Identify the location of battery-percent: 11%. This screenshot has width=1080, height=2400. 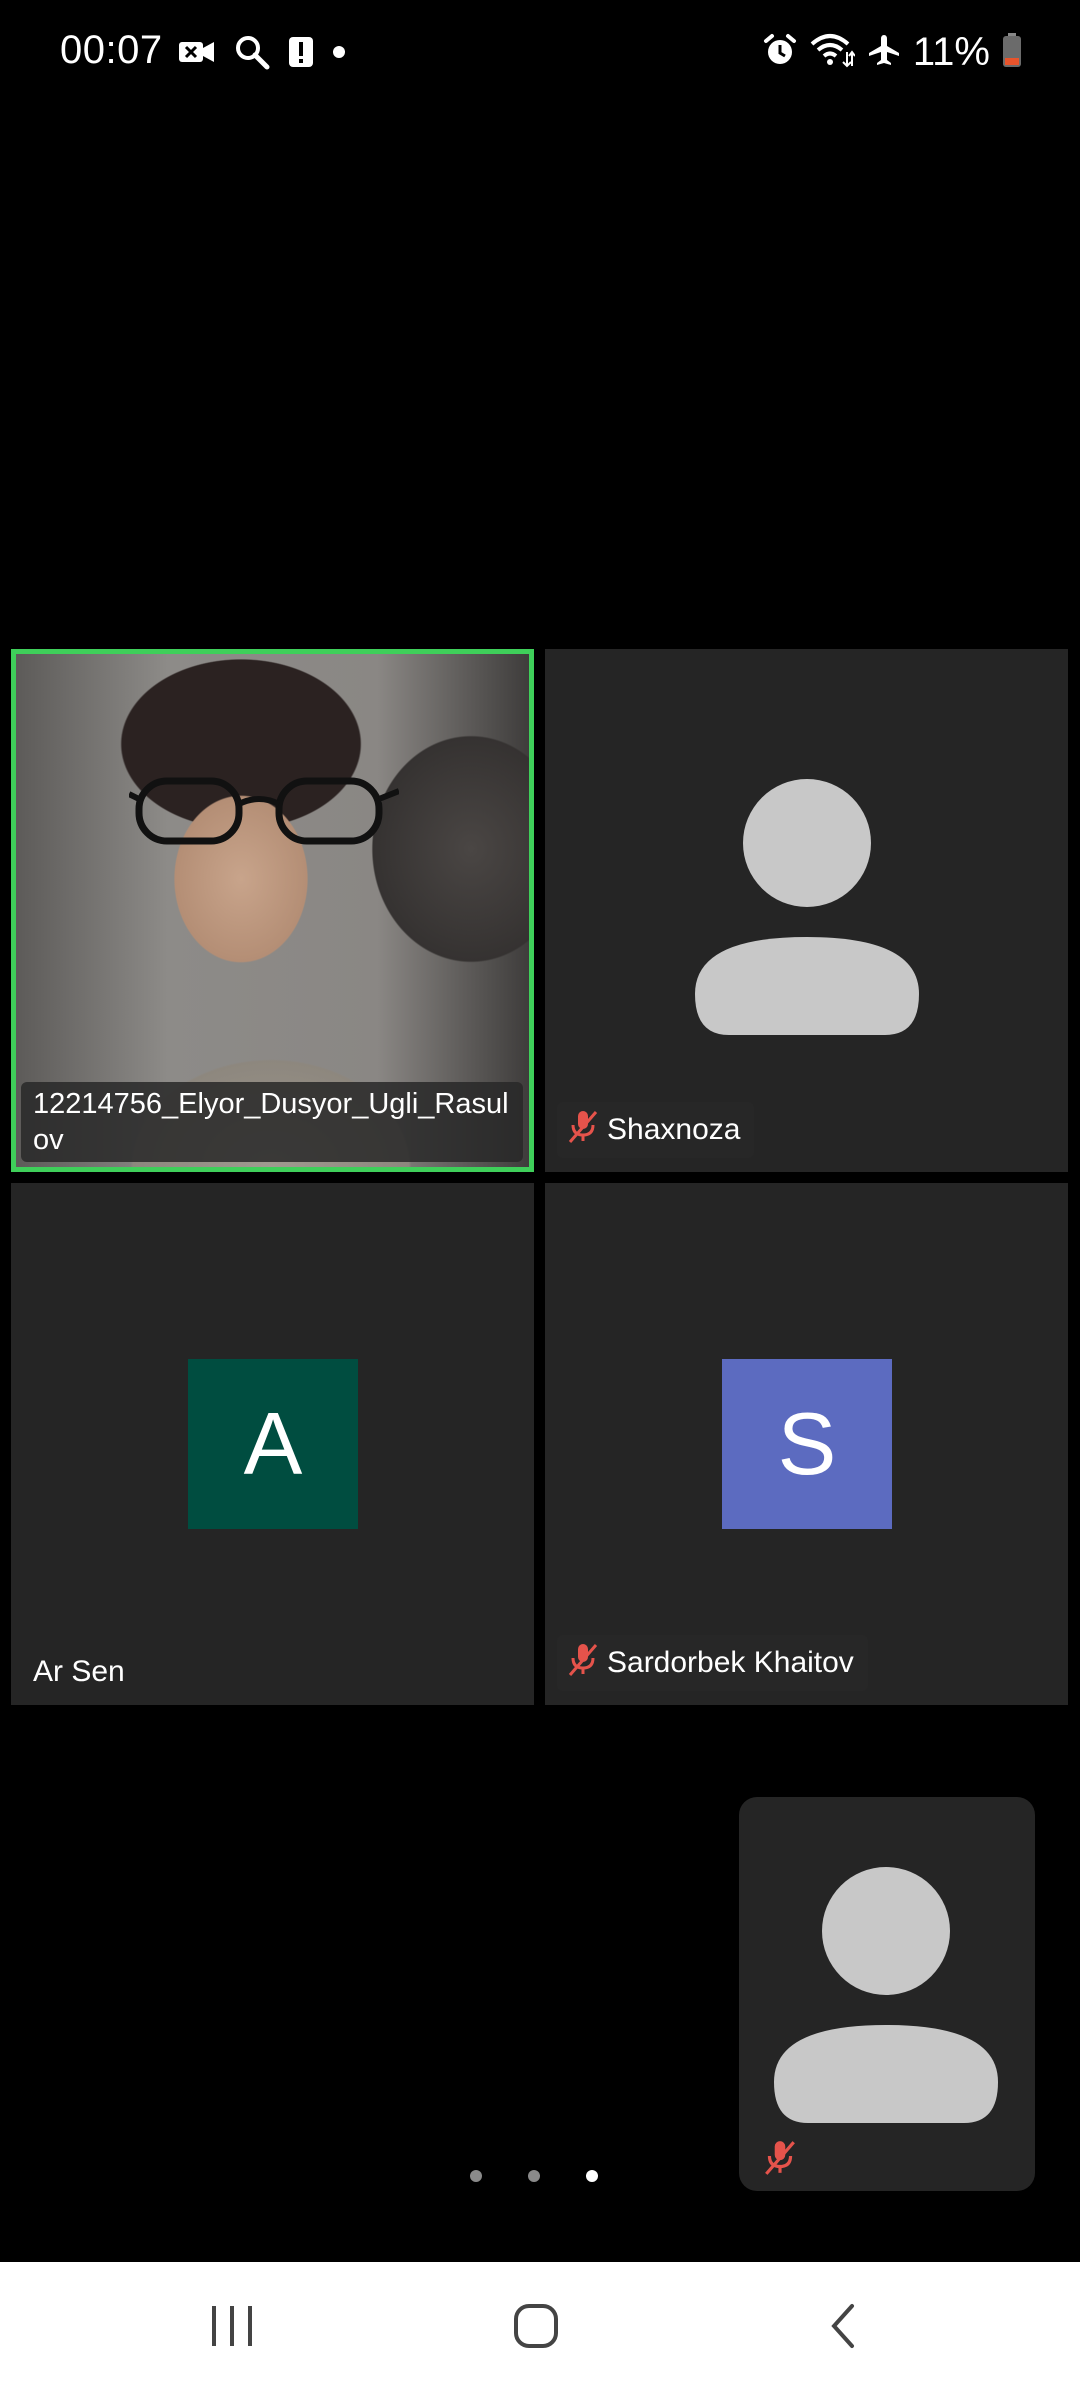
(951, 52).